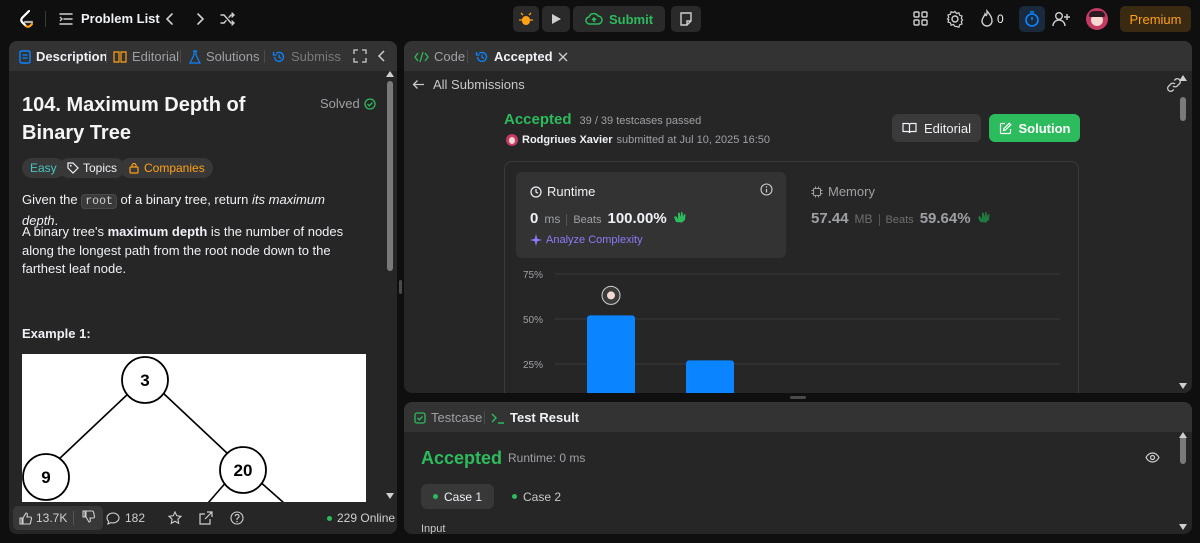 The height and width of the screenshot is (543, 1200). I want to click on dislike-button, so click(88, 518).